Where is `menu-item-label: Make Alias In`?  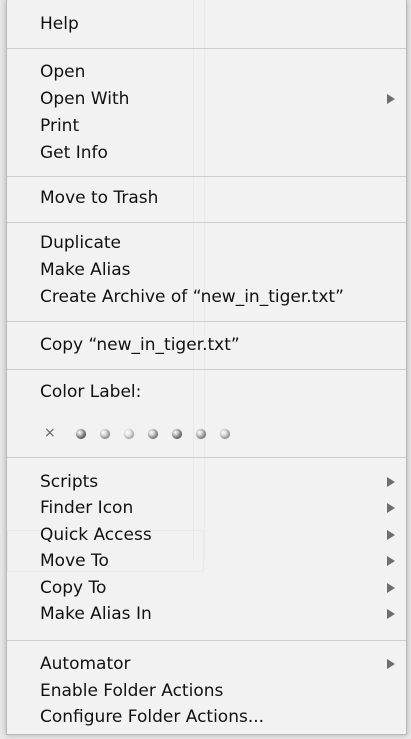
menu-item-label: Make Alias In is located at coordinates (96, 614).